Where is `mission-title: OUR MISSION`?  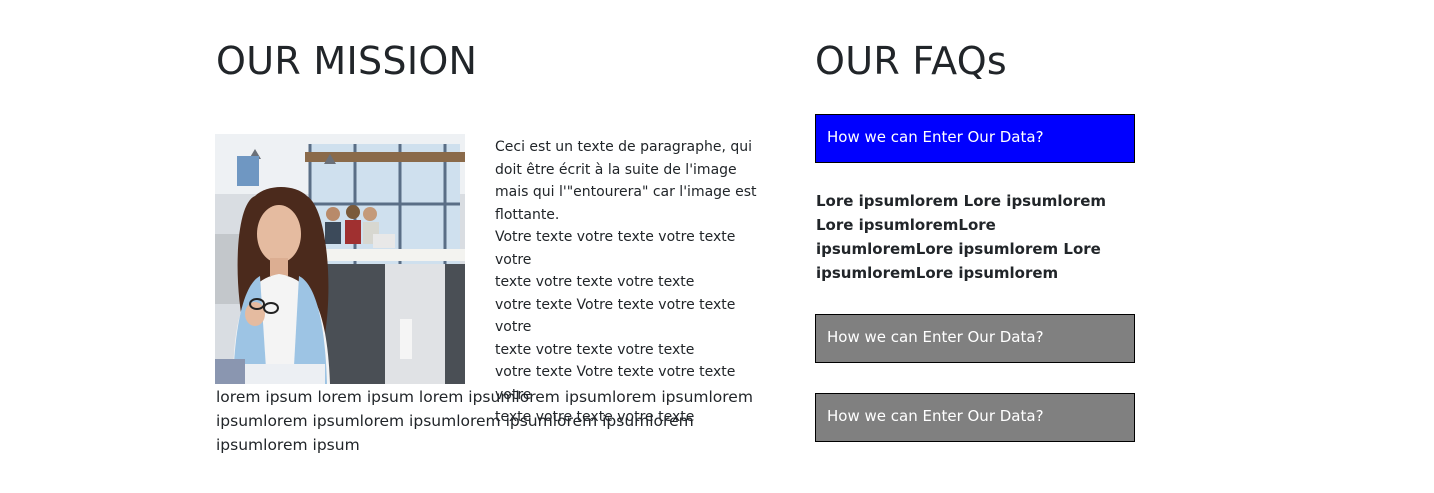 mission-title: OUR MISSION is located at coordinates (347, 61).